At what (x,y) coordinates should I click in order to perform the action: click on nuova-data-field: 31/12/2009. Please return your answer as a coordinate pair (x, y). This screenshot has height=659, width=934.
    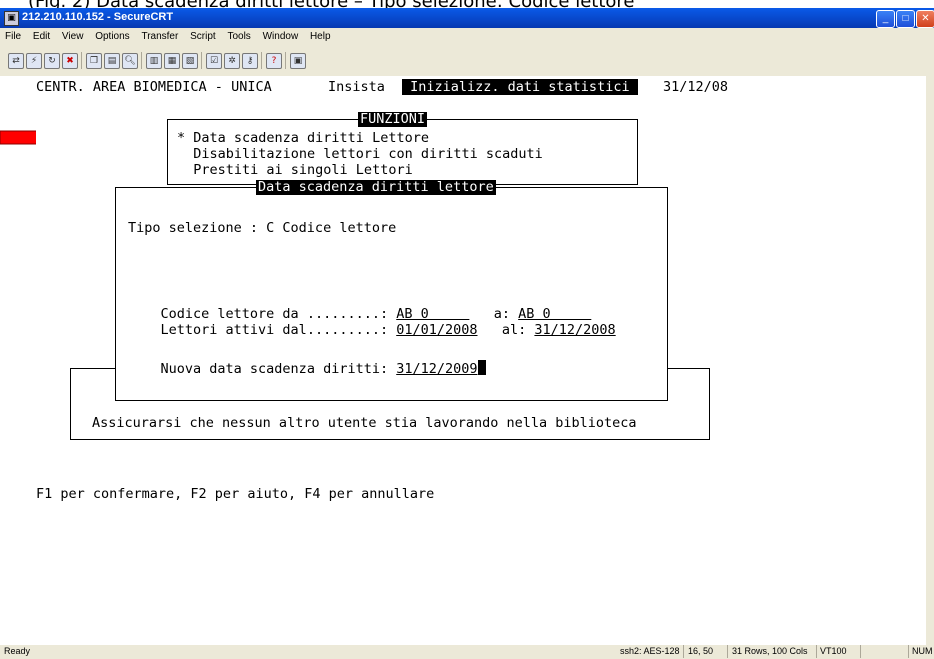
    Looking at the image, I should click on (436, 369).